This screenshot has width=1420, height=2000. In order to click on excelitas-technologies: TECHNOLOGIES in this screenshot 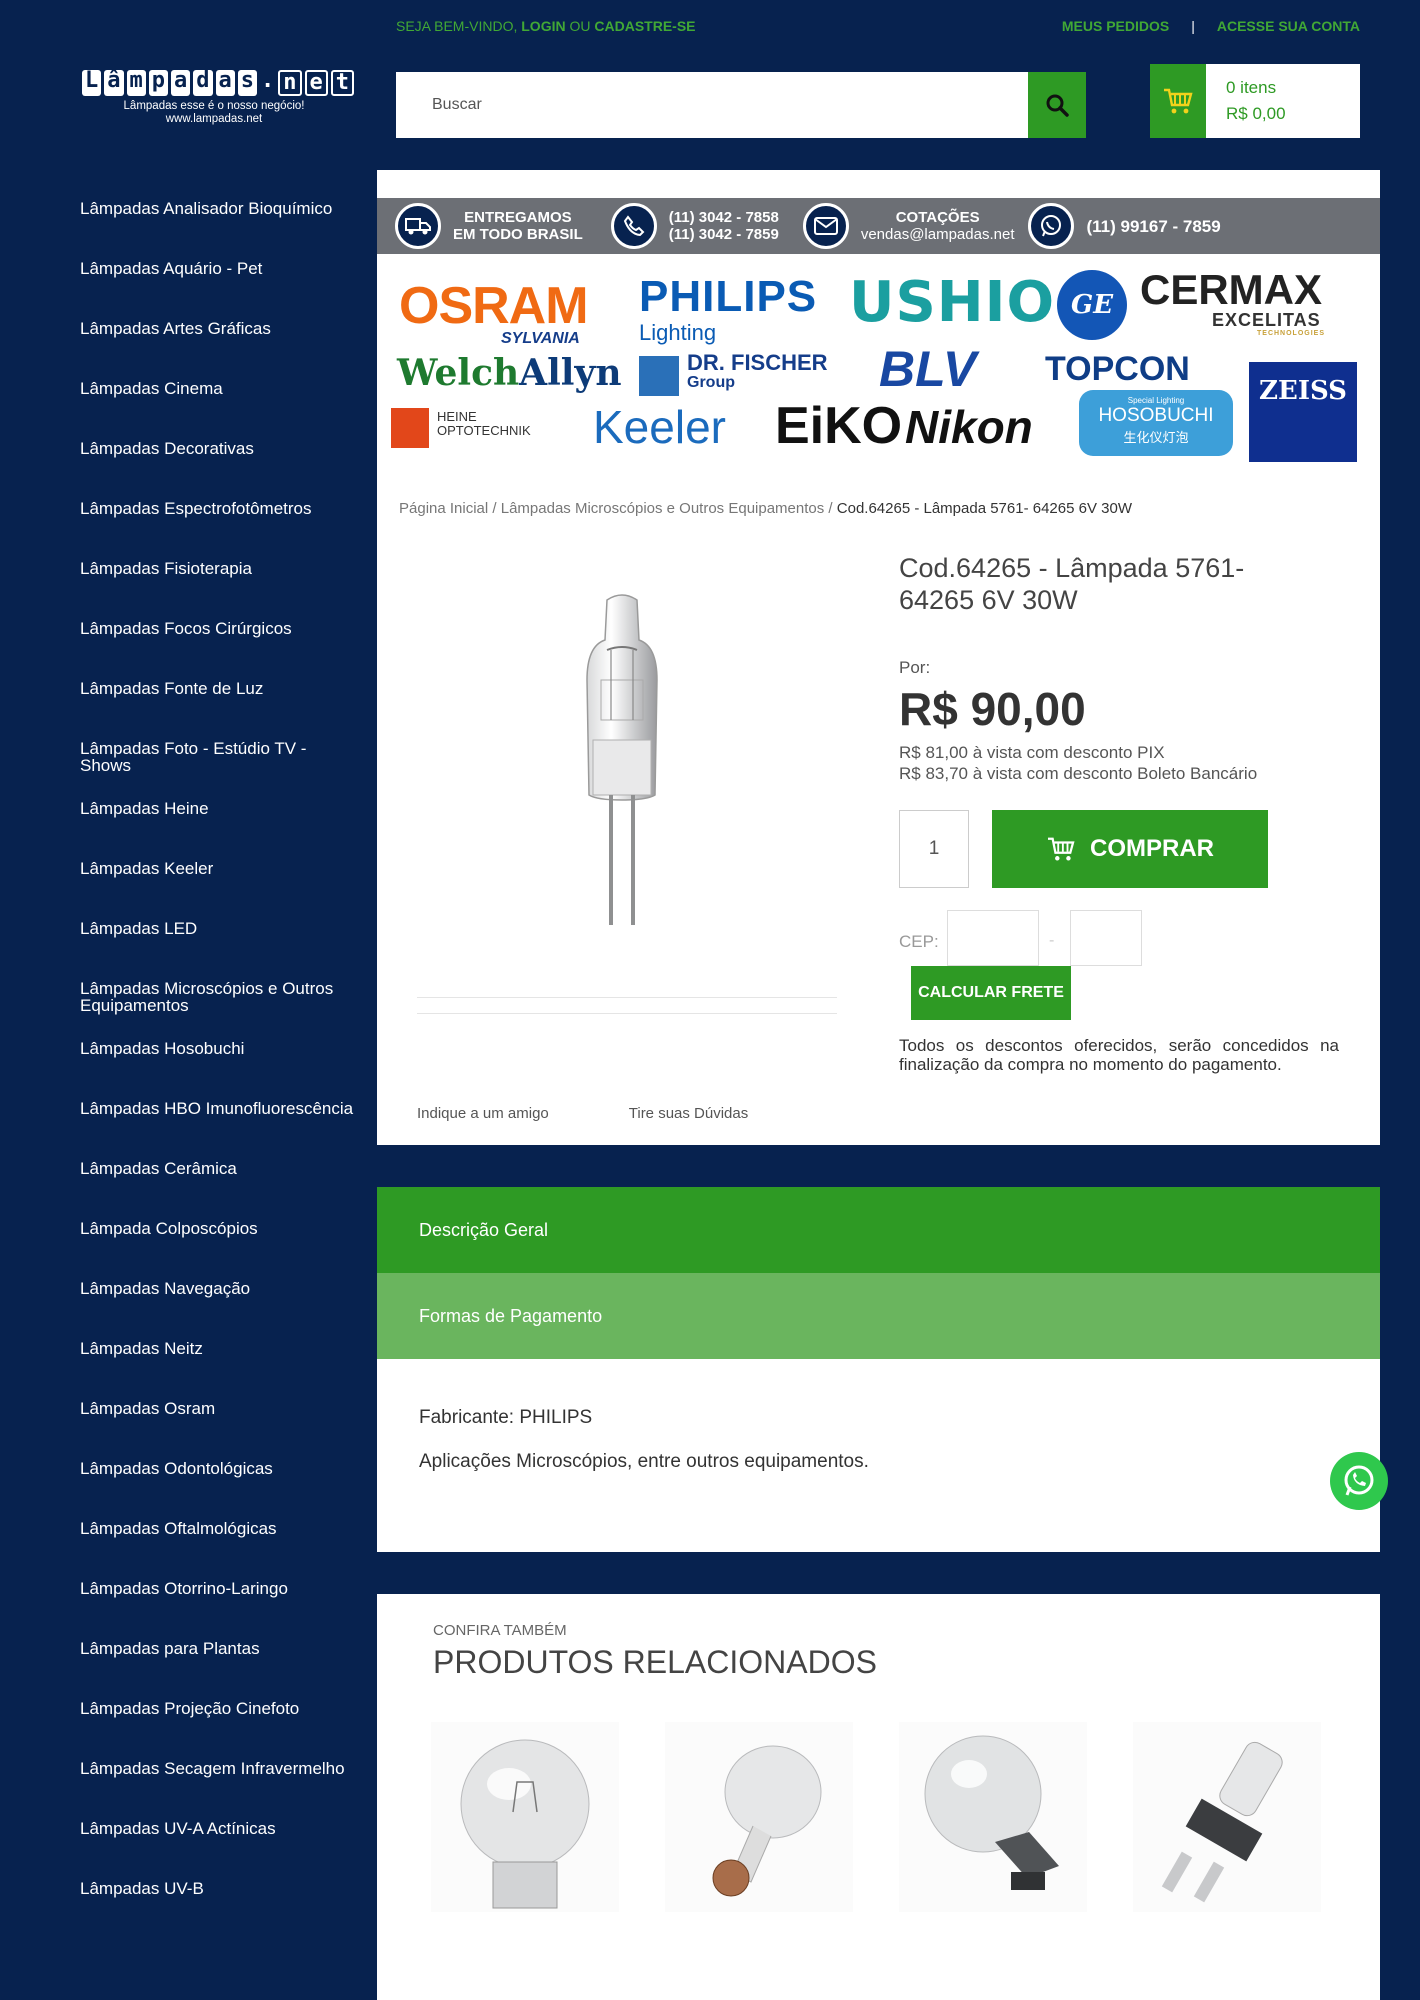, I will do `click(1291, 333)`.